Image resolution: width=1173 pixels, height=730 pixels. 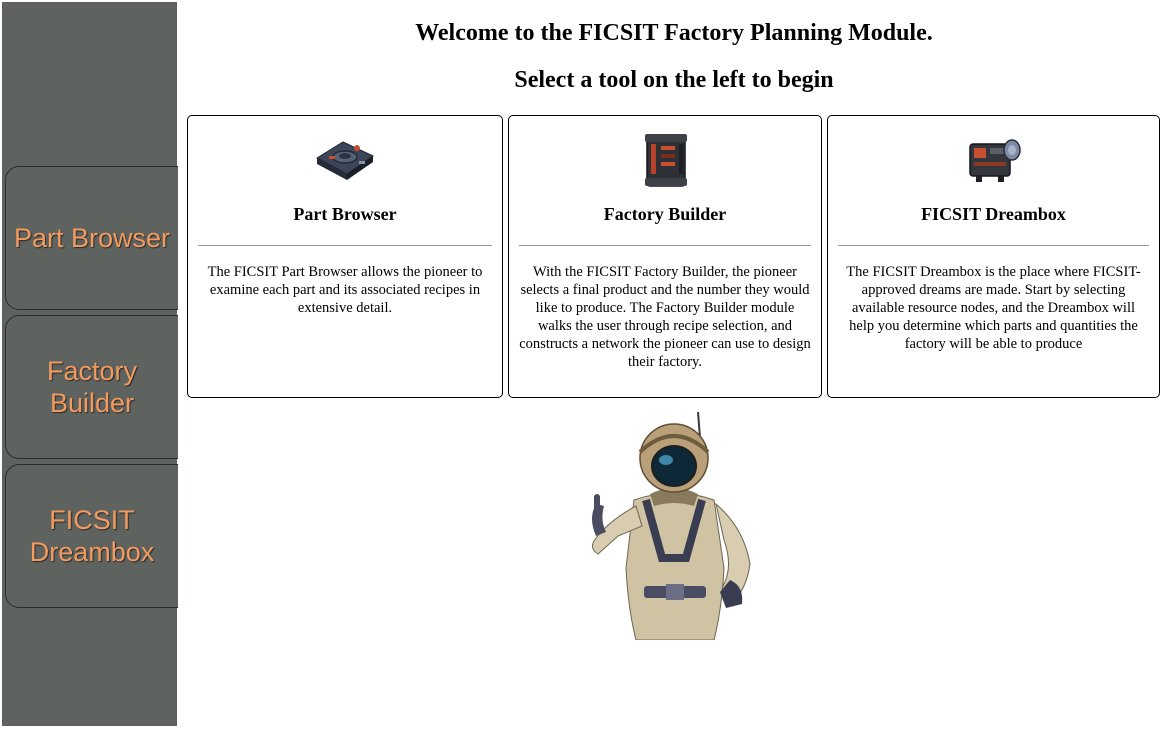 I want to click on dreambox-machine-icon, so click(x=994, y=160).